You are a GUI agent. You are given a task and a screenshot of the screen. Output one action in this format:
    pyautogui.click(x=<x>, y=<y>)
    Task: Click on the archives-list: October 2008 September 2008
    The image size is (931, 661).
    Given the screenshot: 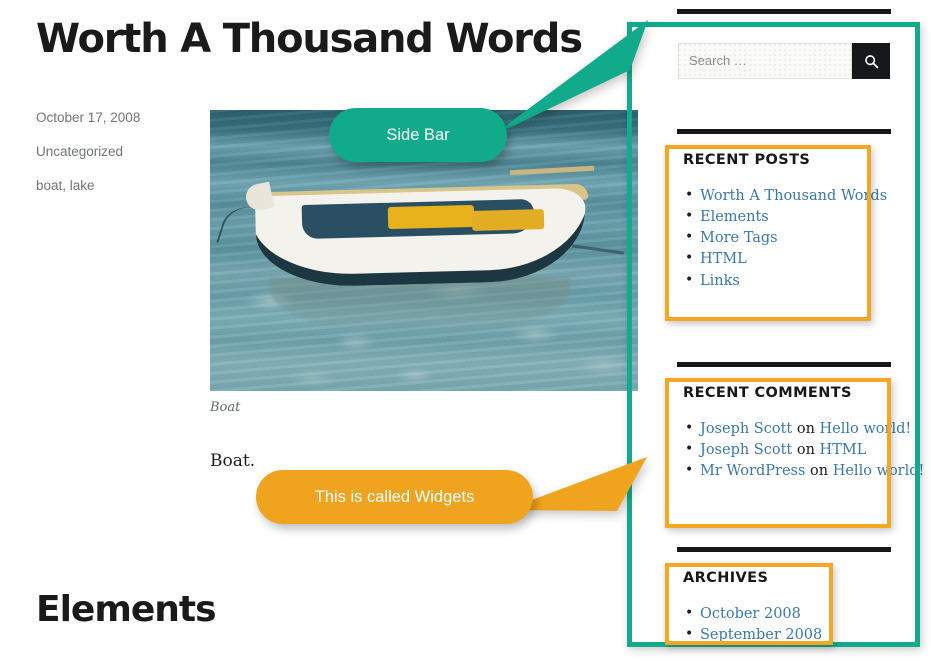 What is the action you would take?
    pyautogui.click(x=773, y=624)
    